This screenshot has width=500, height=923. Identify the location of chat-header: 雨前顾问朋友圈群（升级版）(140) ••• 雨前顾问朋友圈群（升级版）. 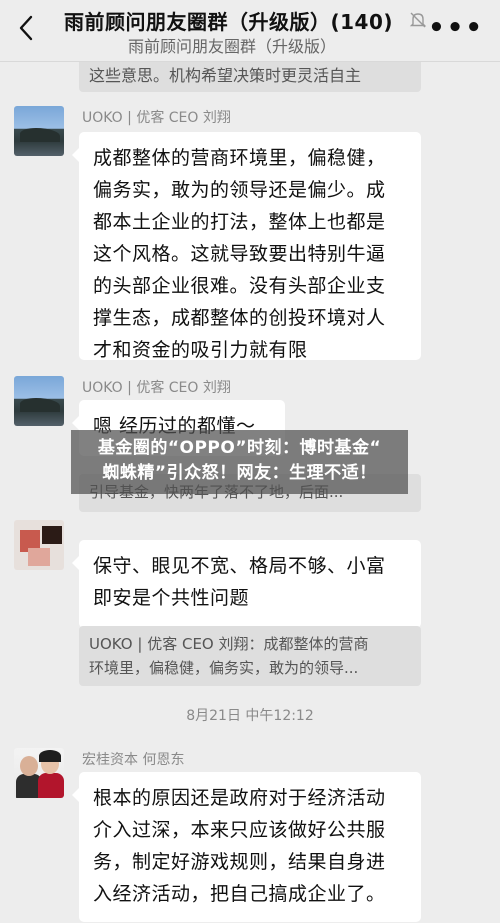
(250, 31).